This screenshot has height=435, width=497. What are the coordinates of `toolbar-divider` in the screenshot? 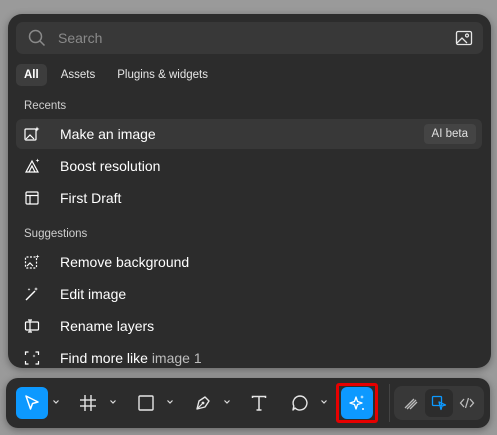 It's located at (389, 403).